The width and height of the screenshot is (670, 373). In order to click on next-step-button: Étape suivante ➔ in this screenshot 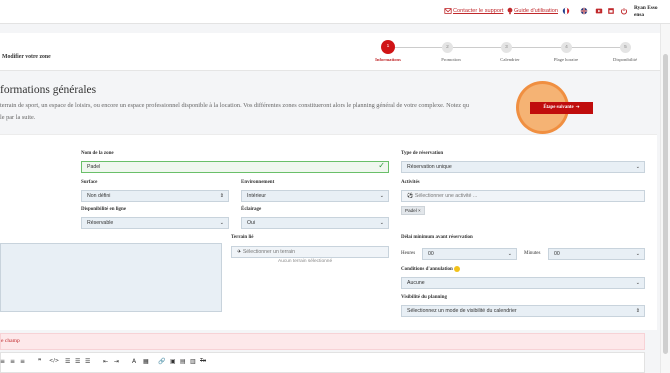, I will do `click(561, 108)`.